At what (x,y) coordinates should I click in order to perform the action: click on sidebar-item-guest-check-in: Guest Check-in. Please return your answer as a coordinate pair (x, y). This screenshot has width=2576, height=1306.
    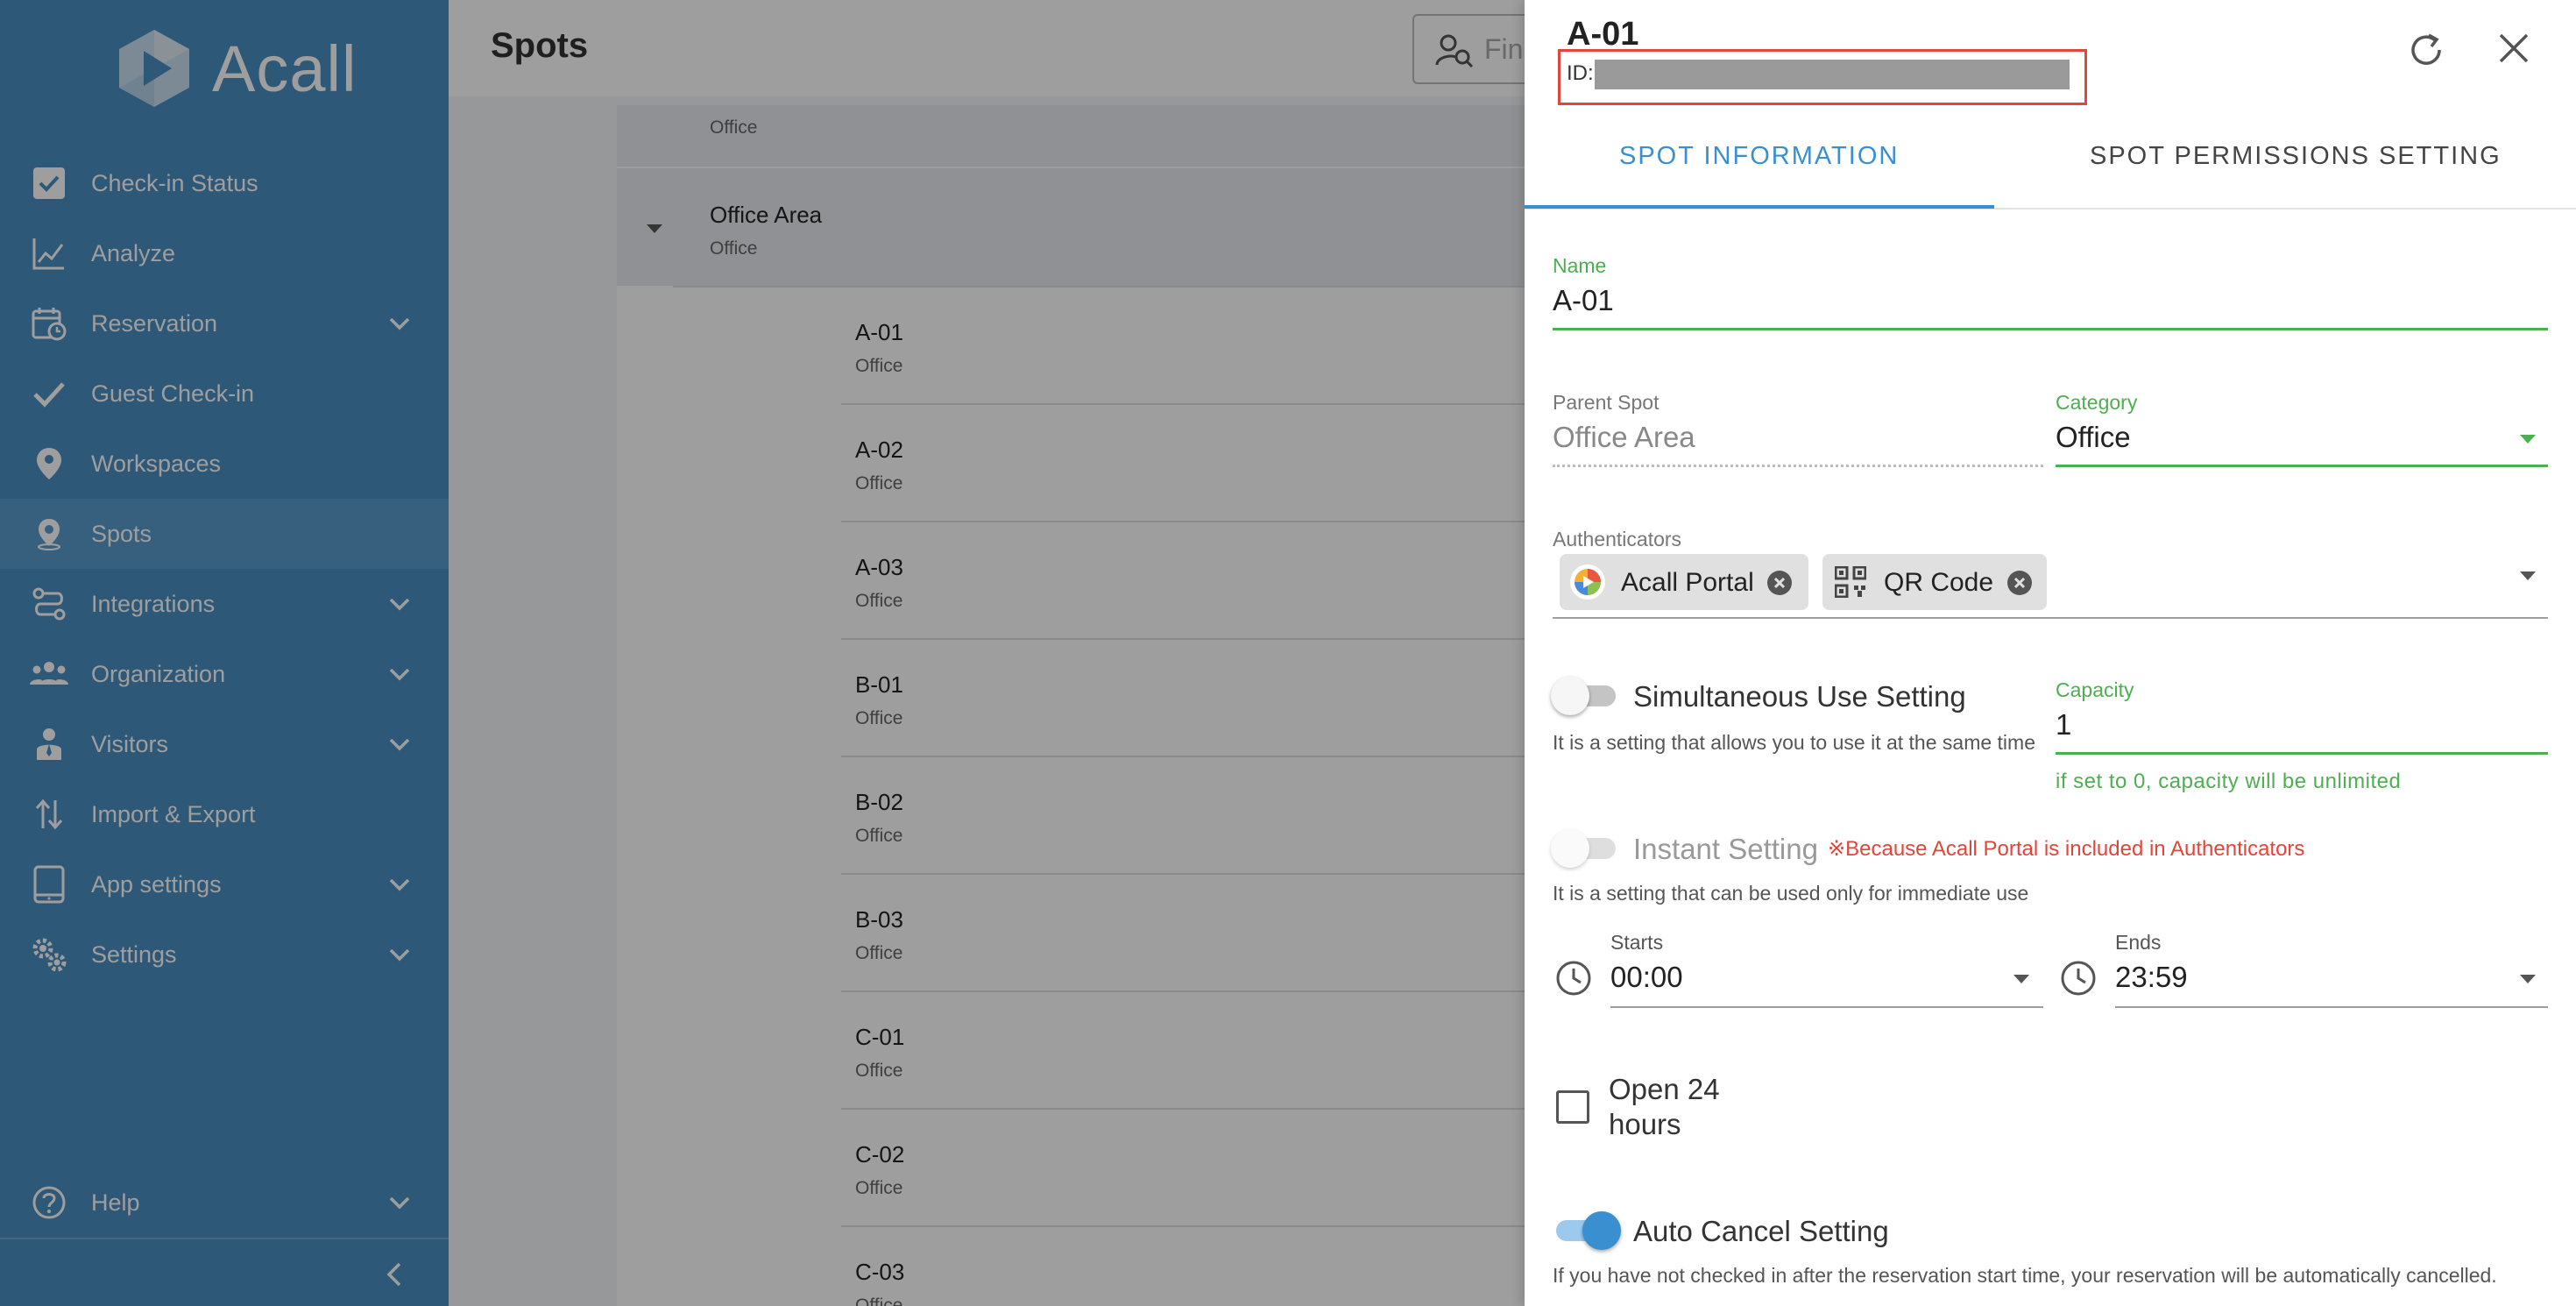
    Looking at the image, I should click on (224, 393).